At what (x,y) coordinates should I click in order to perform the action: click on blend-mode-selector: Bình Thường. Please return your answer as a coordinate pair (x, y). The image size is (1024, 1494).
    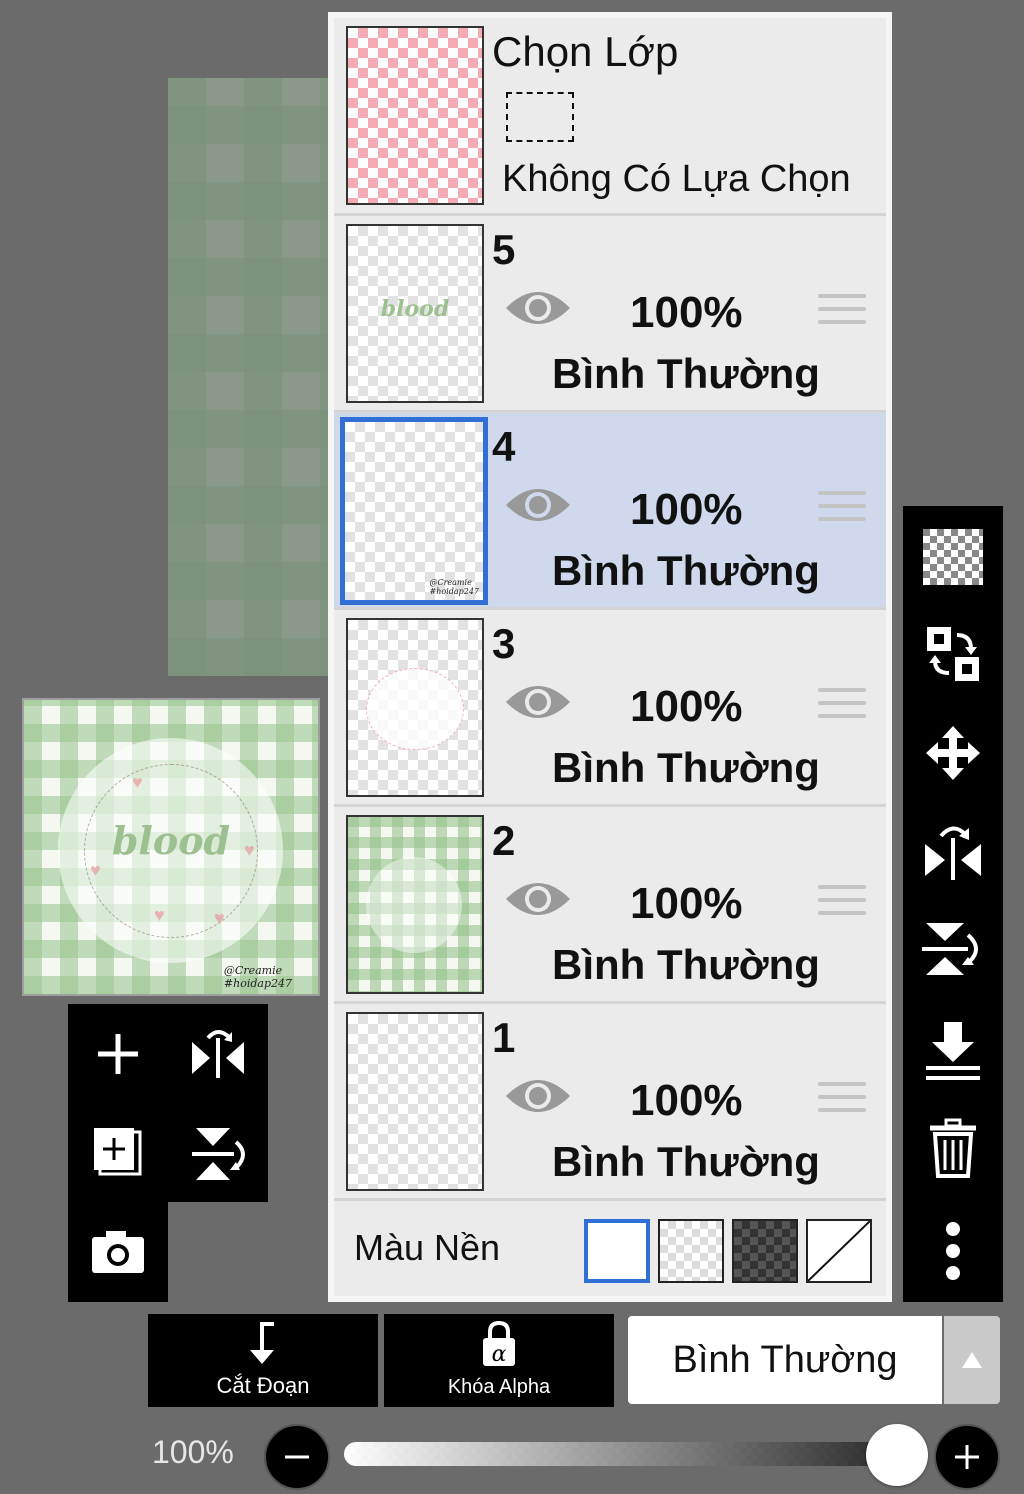
    Looking at the image, I should click on (785, 1360).